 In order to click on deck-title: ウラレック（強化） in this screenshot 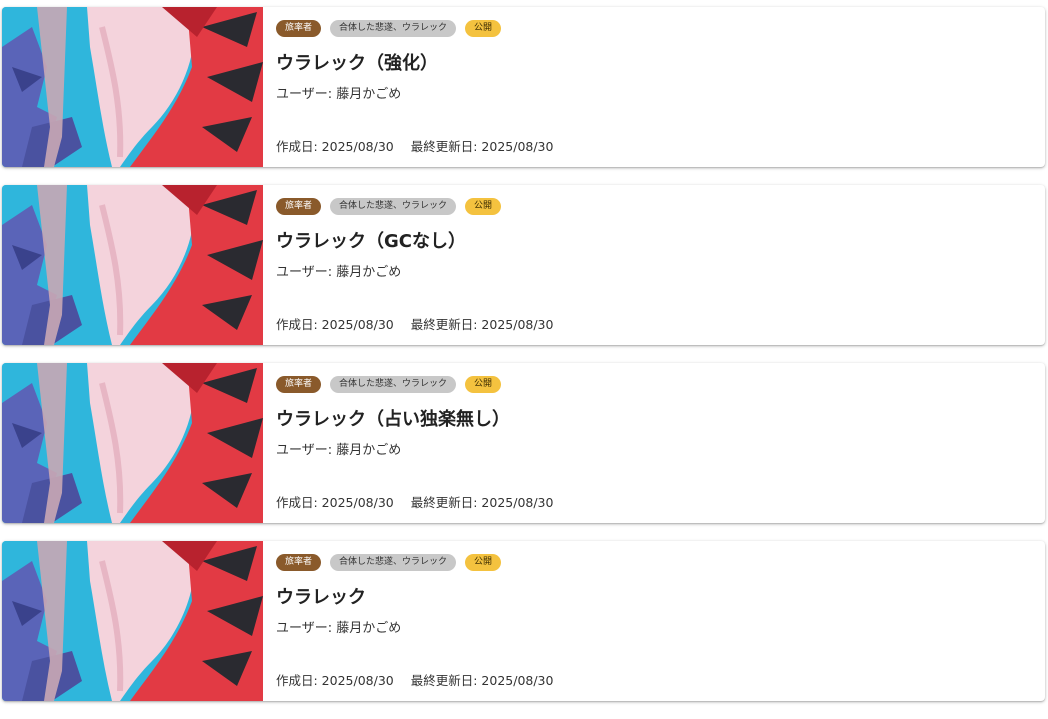, I will do `click(357, 62)`.